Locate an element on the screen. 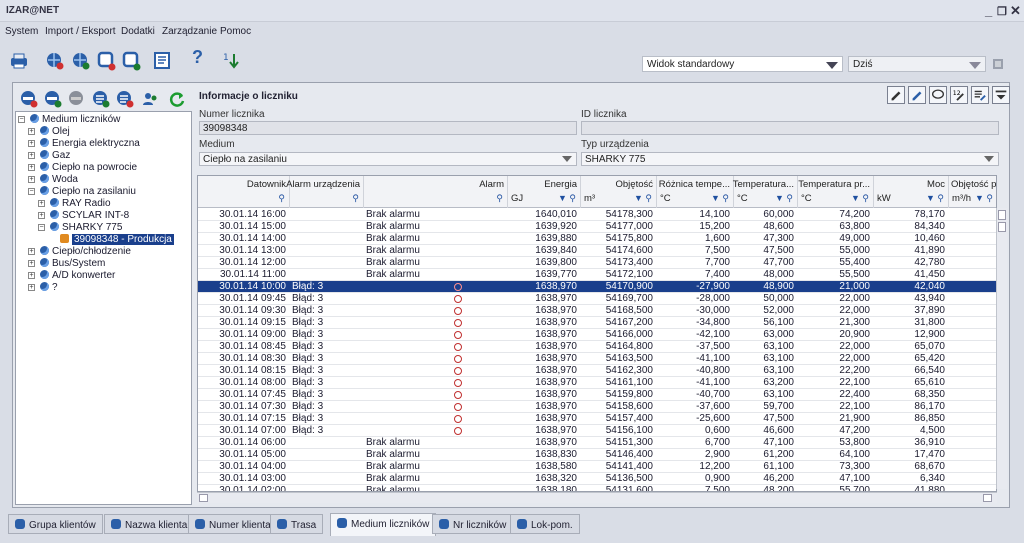 The image size is (1024, 543). list-edit-icon is located at coordinates (980, 95).